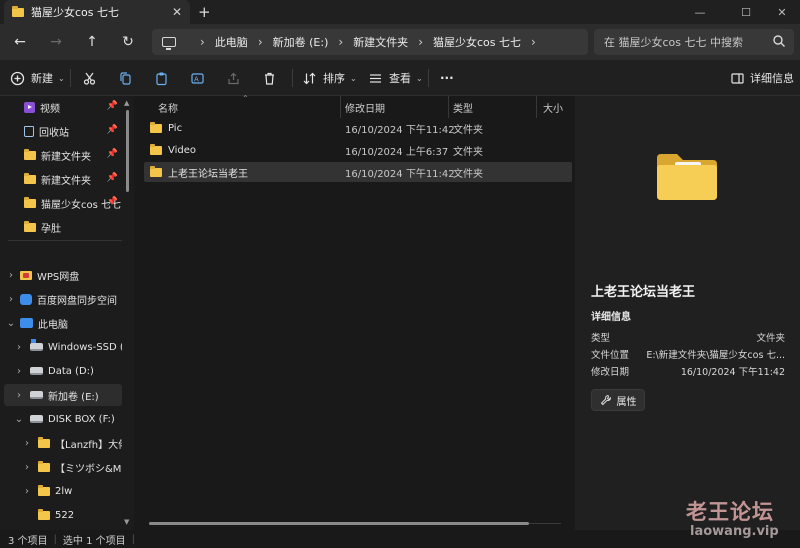 This screenshot has width=800, height=548. Describe the element at coordinates (63, 227) in the screenshot. I see `sidebar-item-yundu: 孕肚` at that location.